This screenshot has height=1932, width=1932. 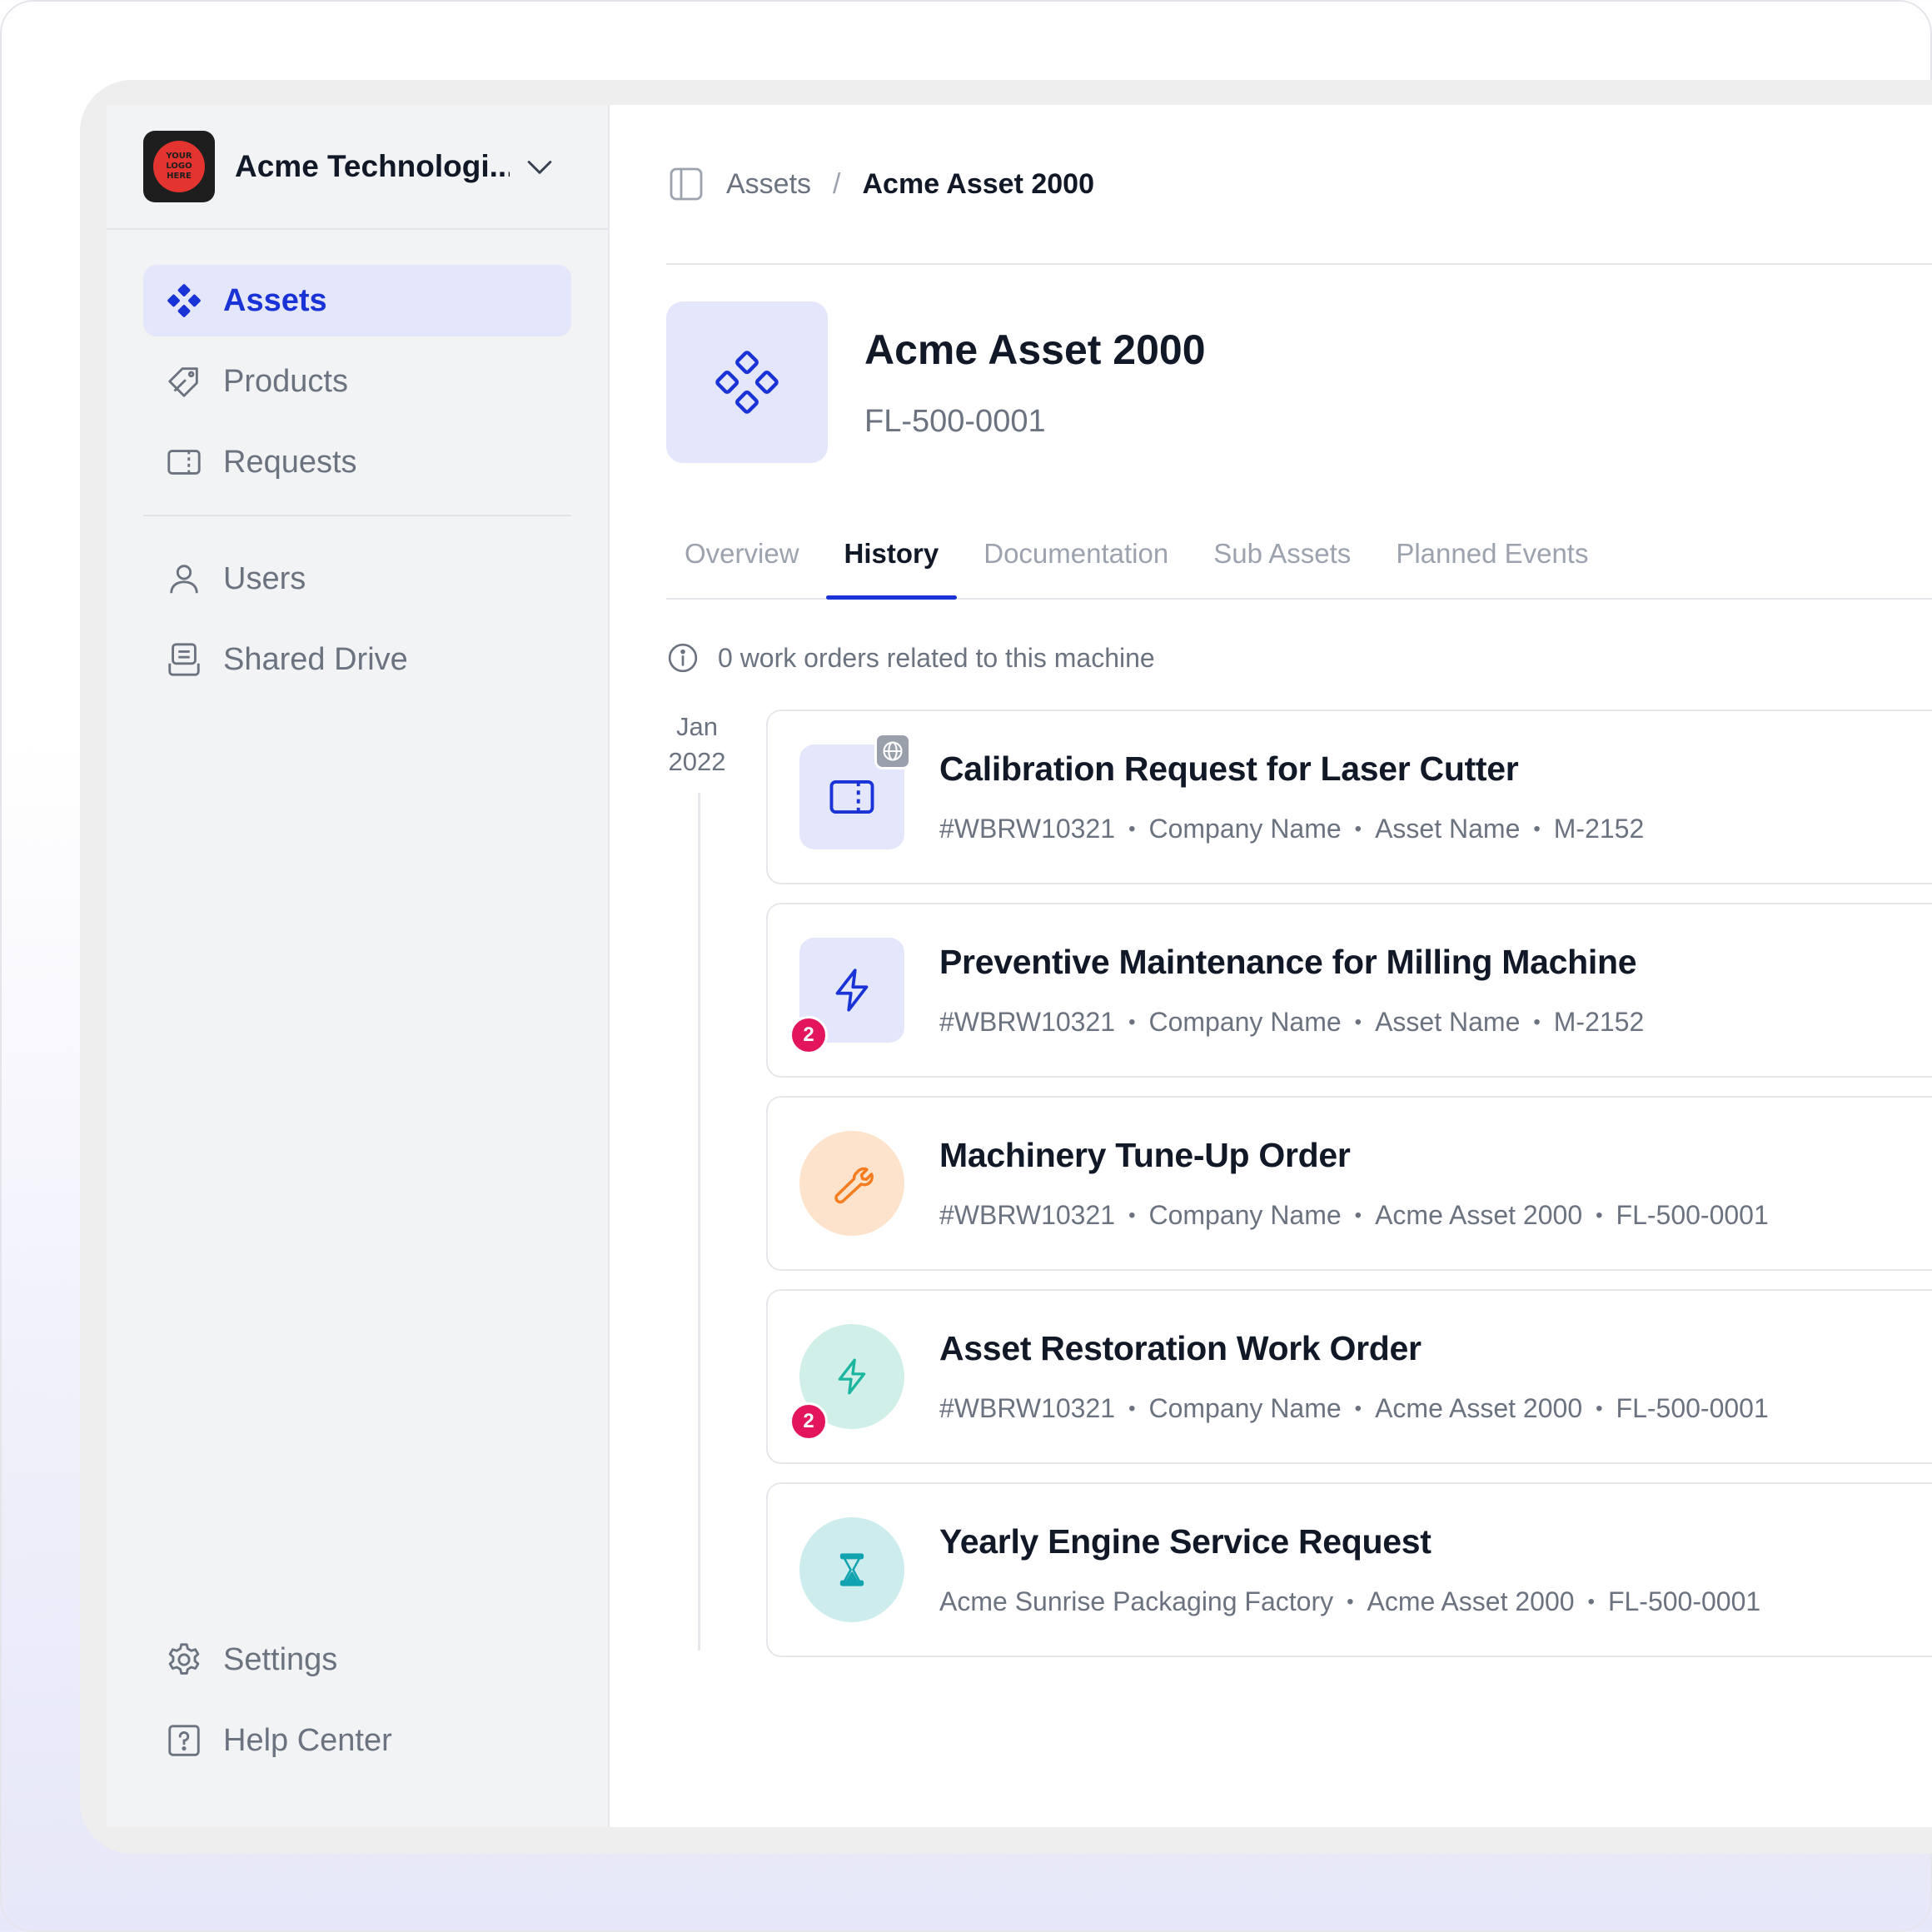 What do you see at coordinates (184, 1660) in the screenshot?
I see `gear-icon` at bounding box center [184, 1660].